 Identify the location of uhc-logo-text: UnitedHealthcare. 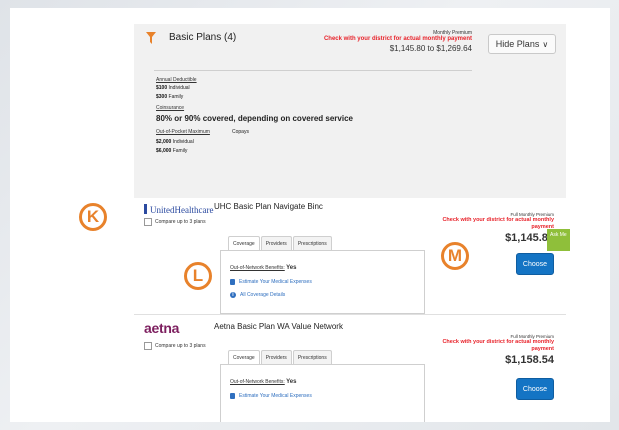
(182, 210).